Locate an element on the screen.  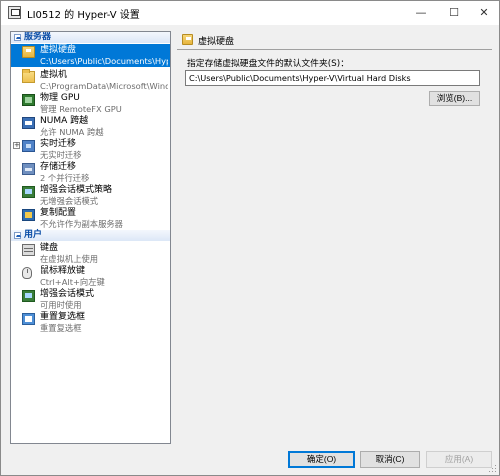
tree-item-name: NUMA 跨越 is located at coordinates (64, 121).